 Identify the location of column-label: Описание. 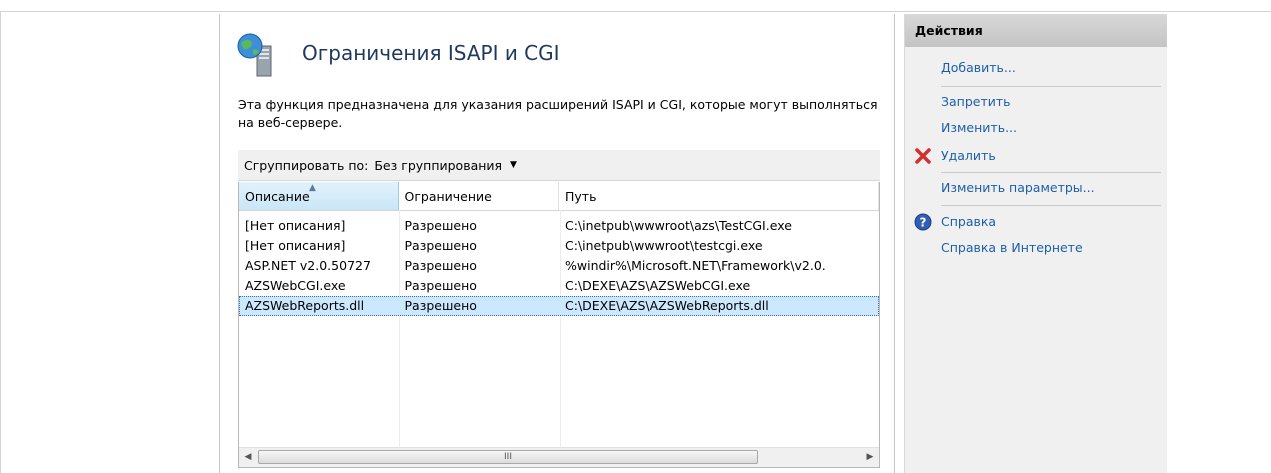
(277, 196).